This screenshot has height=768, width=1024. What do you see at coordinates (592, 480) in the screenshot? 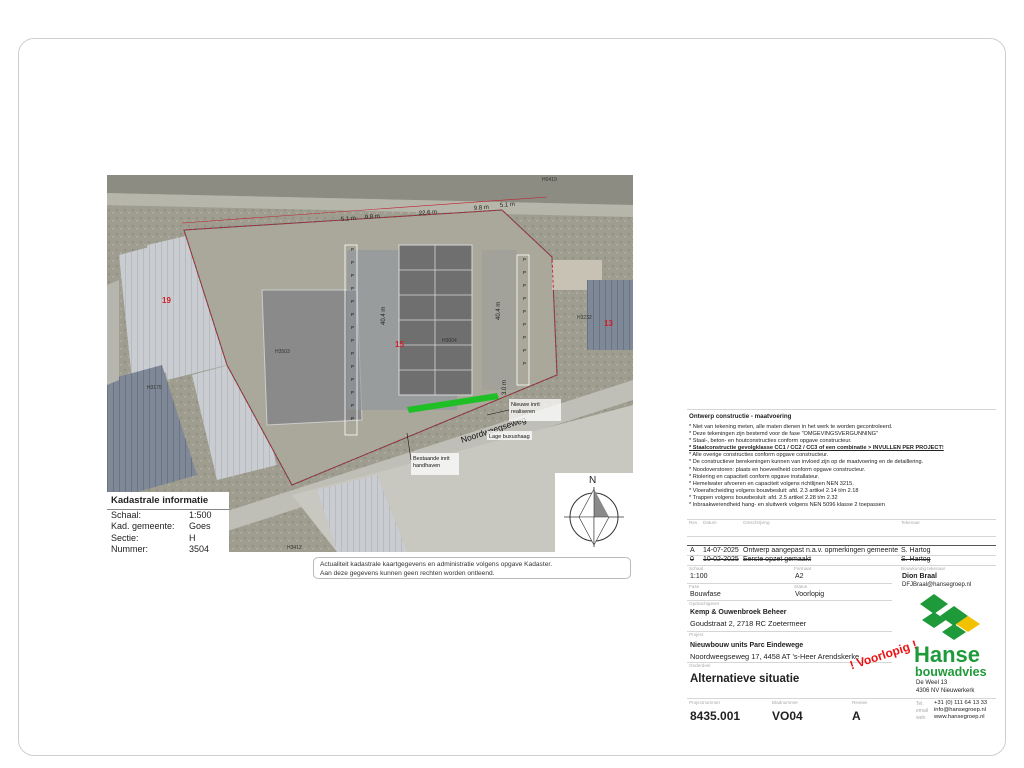
I see `north-label: N` at bounding box center [592, 480].